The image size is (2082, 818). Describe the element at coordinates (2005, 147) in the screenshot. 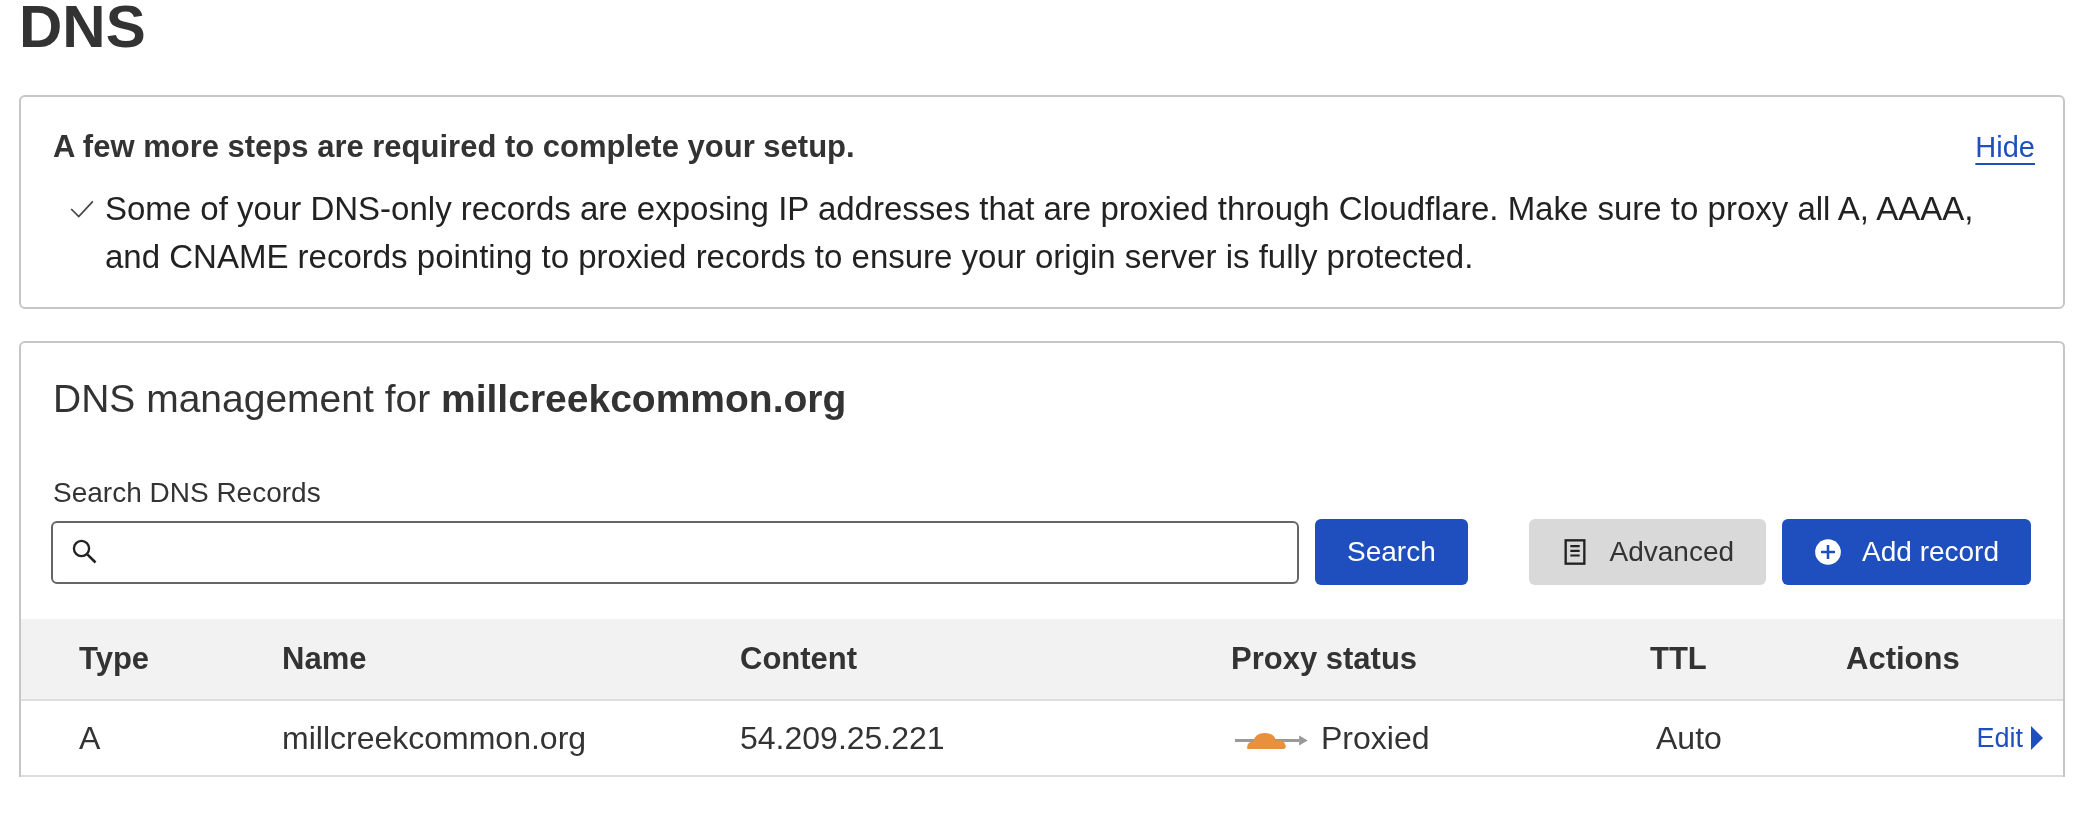

I see `hide-link: Hide` at that location.